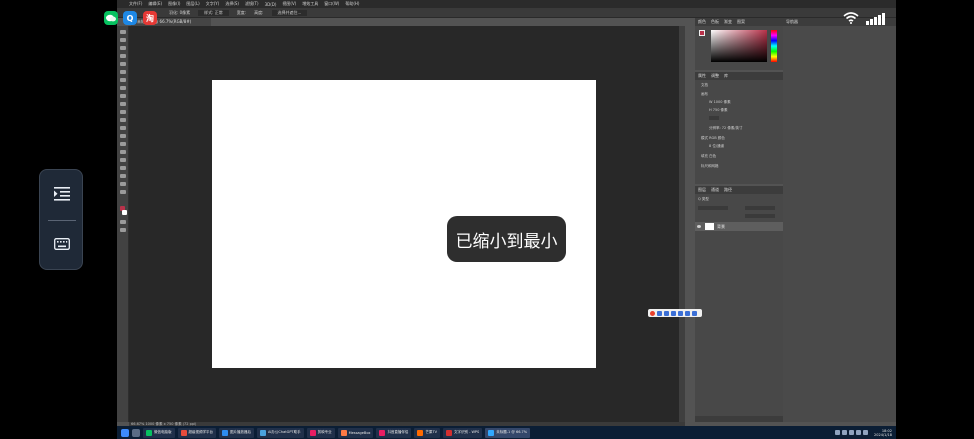 The width and height of the screenshot is (974, 439). What do you see at coordinates (703, 199) in the screenshot?
I see `layer-kind-filter: Q 类型` at bounding box center [703, 199].